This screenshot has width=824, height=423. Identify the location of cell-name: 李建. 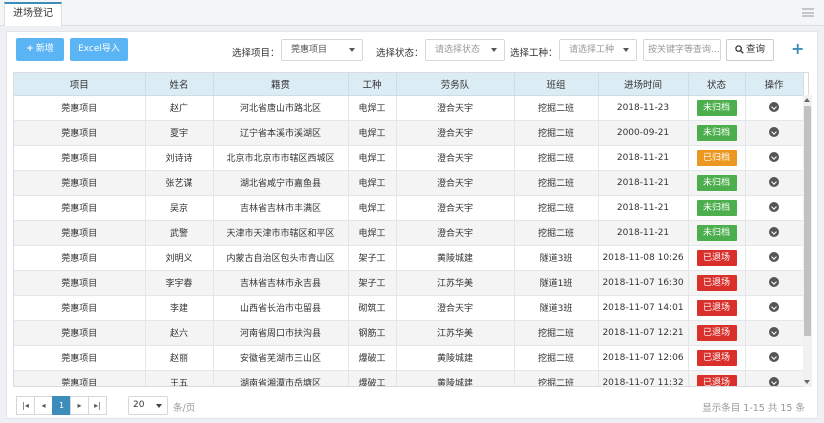
(179, 308).